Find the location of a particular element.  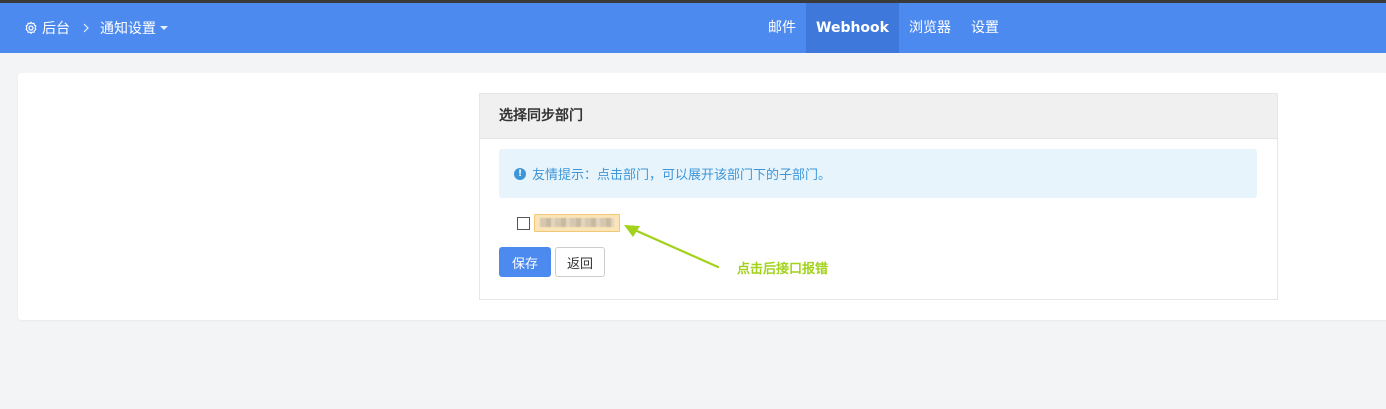

department-name-redacted is located at coordinates (577, 223).